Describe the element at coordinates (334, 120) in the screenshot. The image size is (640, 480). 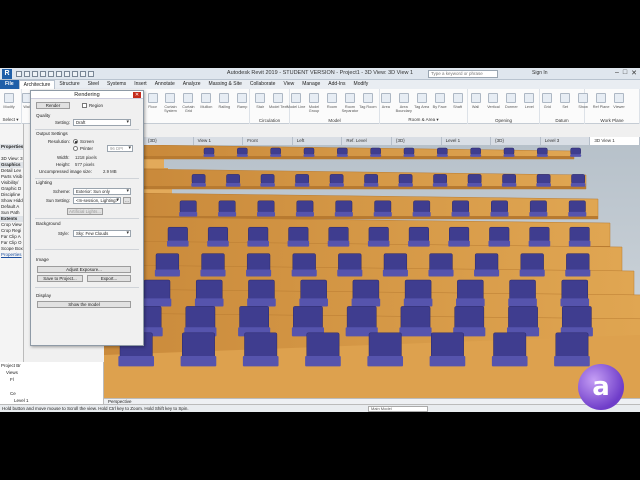
I see `ribbon-group-label: Model` at that location.